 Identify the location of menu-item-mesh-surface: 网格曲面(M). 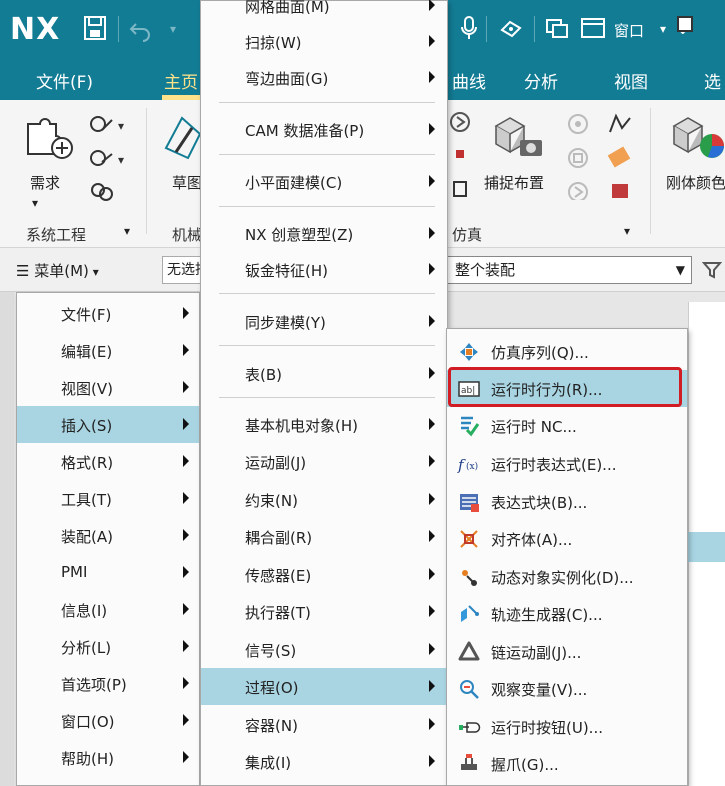
(324, 12).